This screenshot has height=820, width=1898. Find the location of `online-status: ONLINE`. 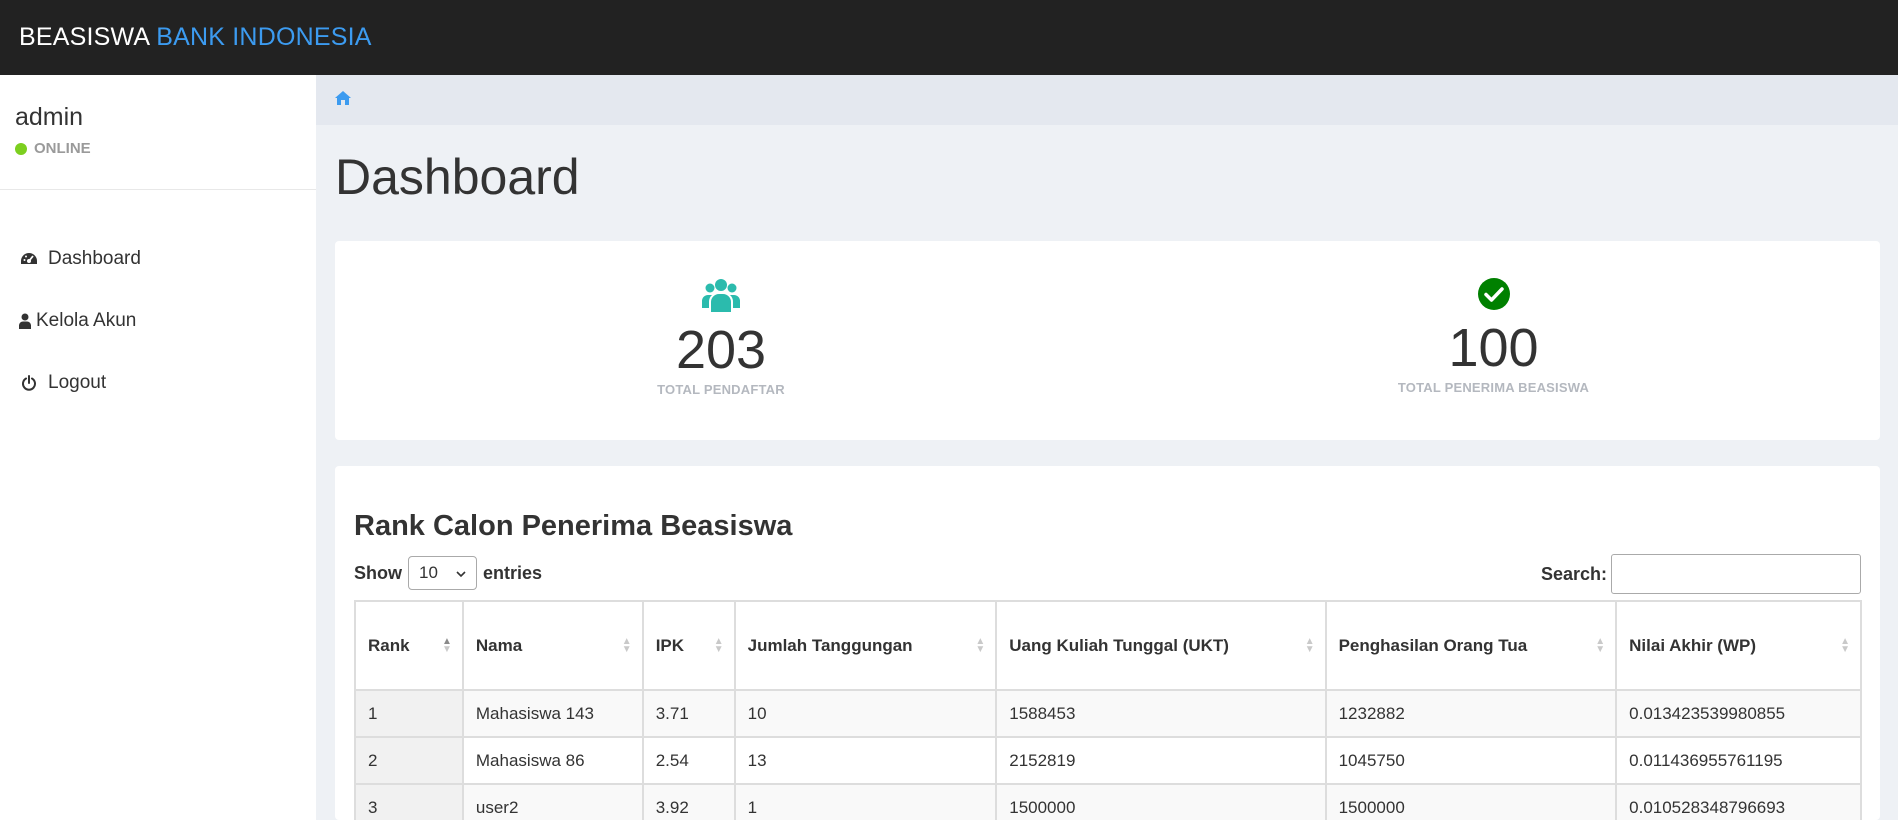

online-status: ONLINE is located at coordinates (165, 148).